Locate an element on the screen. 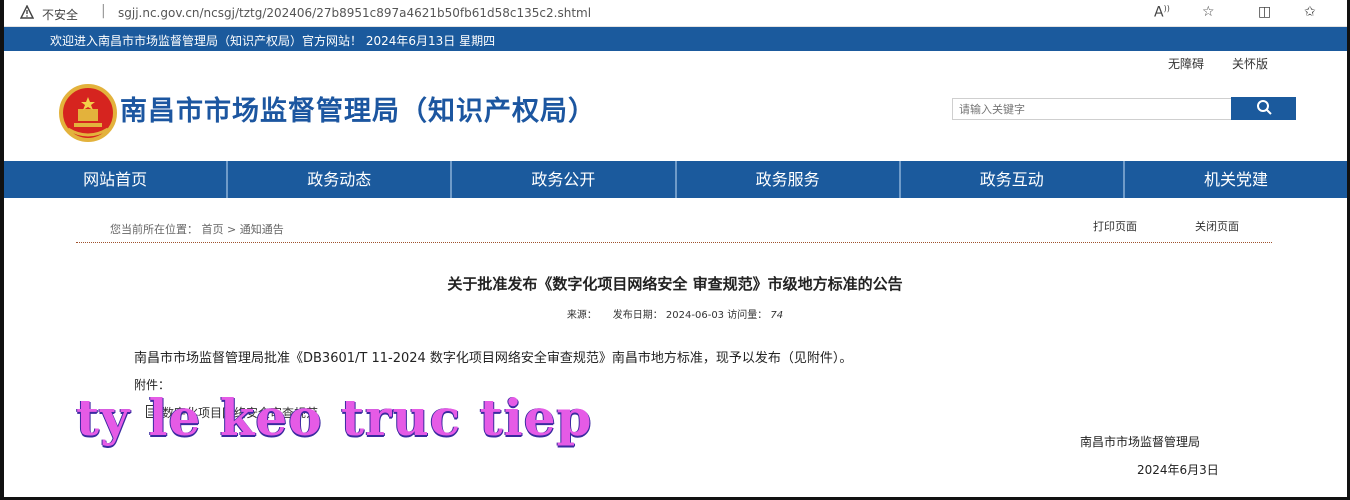 This screenshot has width=1350, height=500. split-screen-icon: ◫ is located at coordinates (1264, 12).